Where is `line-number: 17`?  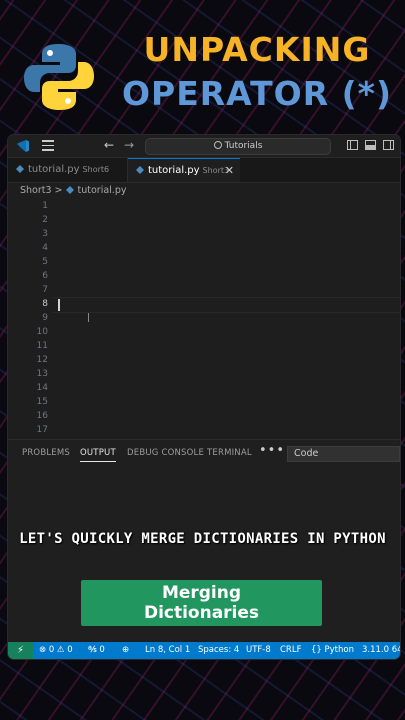
line-number: 17 is located at coordinates (42, 430).